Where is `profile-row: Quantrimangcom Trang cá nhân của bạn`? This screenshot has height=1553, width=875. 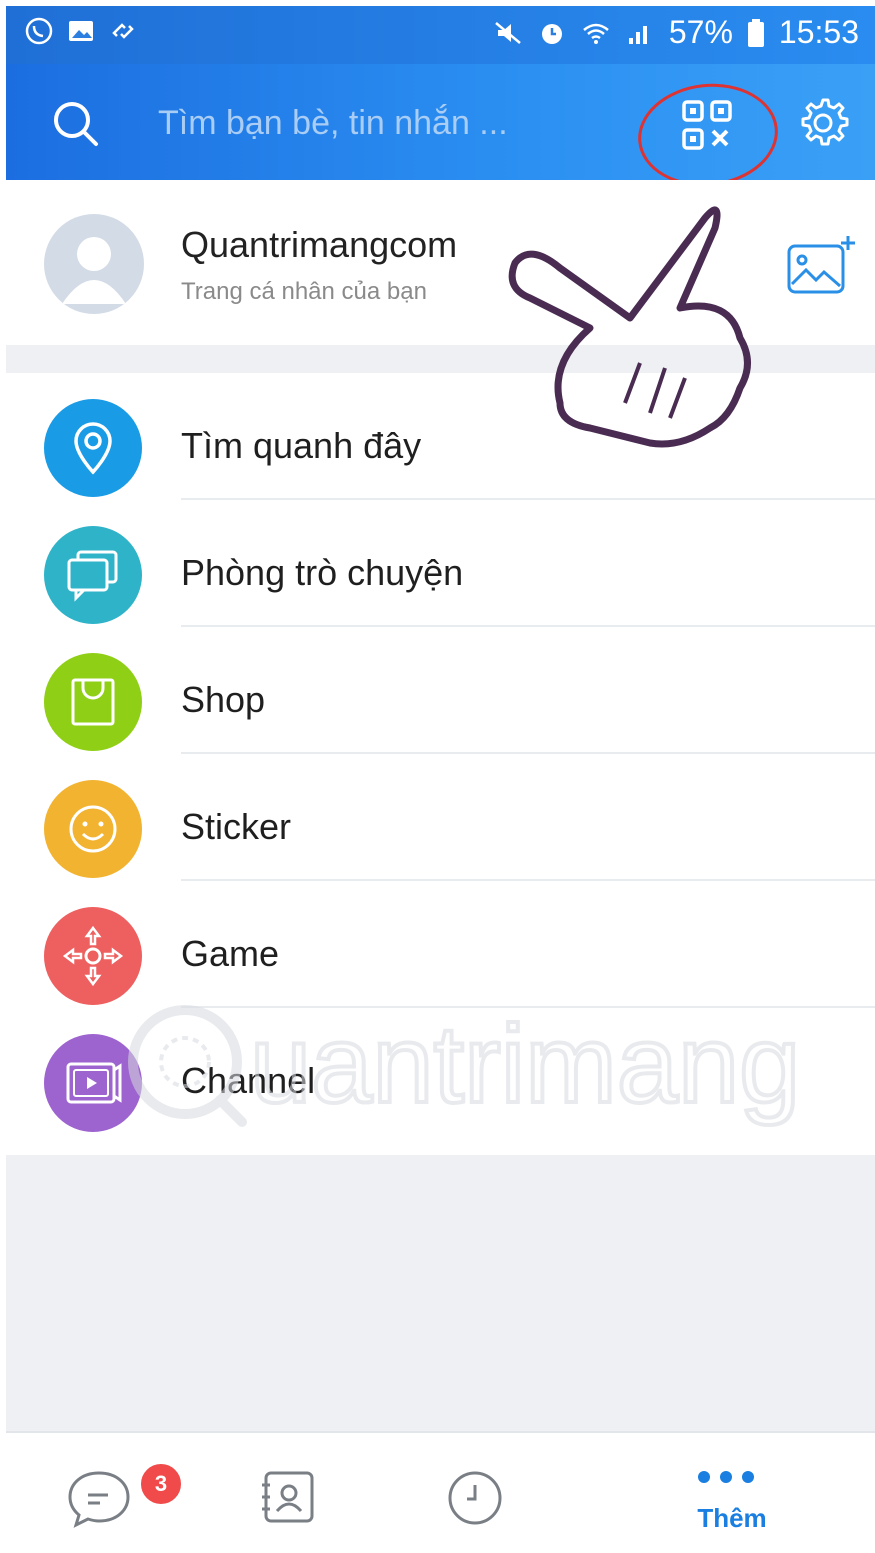 profile-row: Quantrimangcom Trang cá nhân của bạn is located at coordinates (440, 262).